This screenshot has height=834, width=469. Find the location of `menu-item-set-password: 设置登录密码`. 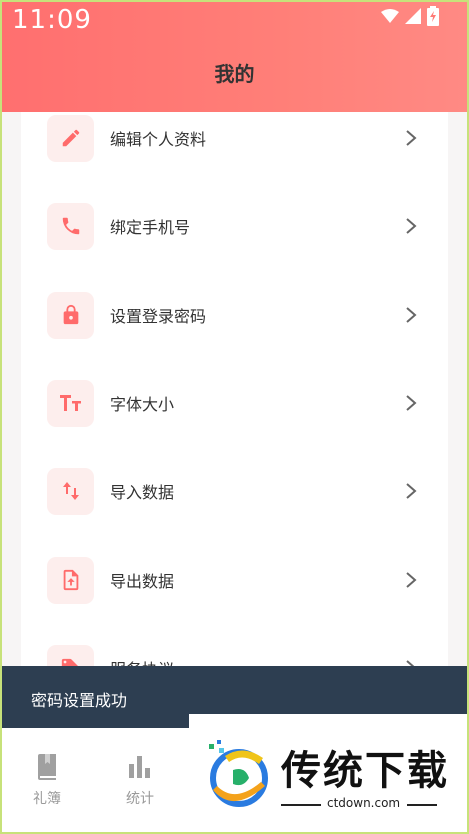

menu-item-set-password: 设置登录密码 is located at coordinates (234, 315).